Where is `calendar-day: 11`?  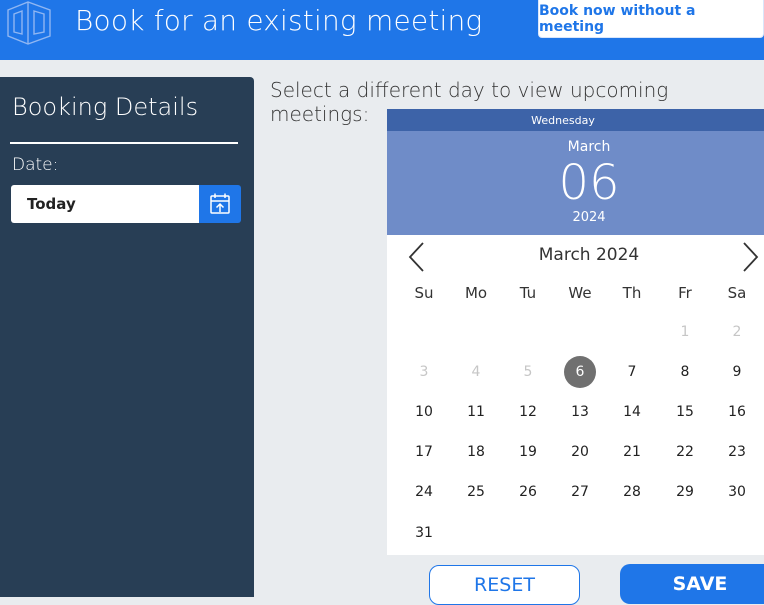 calendar-day: 11 is located at coordinates (476, 412).